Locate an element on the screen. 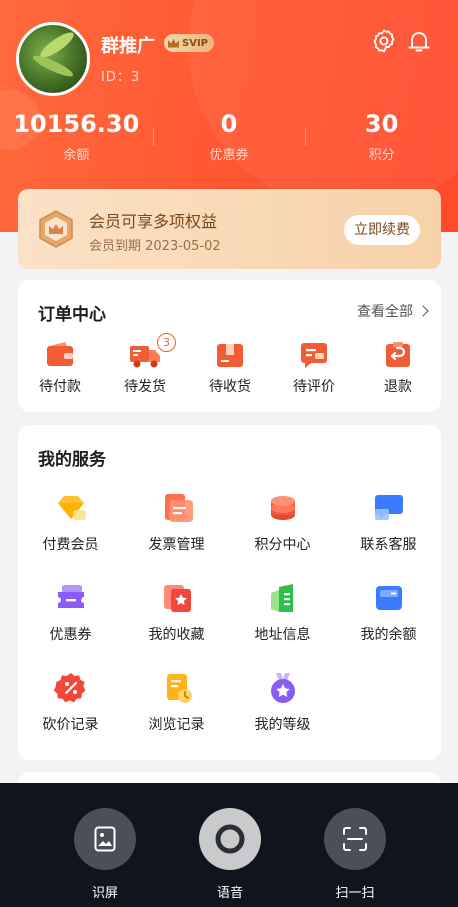 The width and height of the screenshot is (458, 907). screen-recognize-icon is located at coordinates (105, 839).